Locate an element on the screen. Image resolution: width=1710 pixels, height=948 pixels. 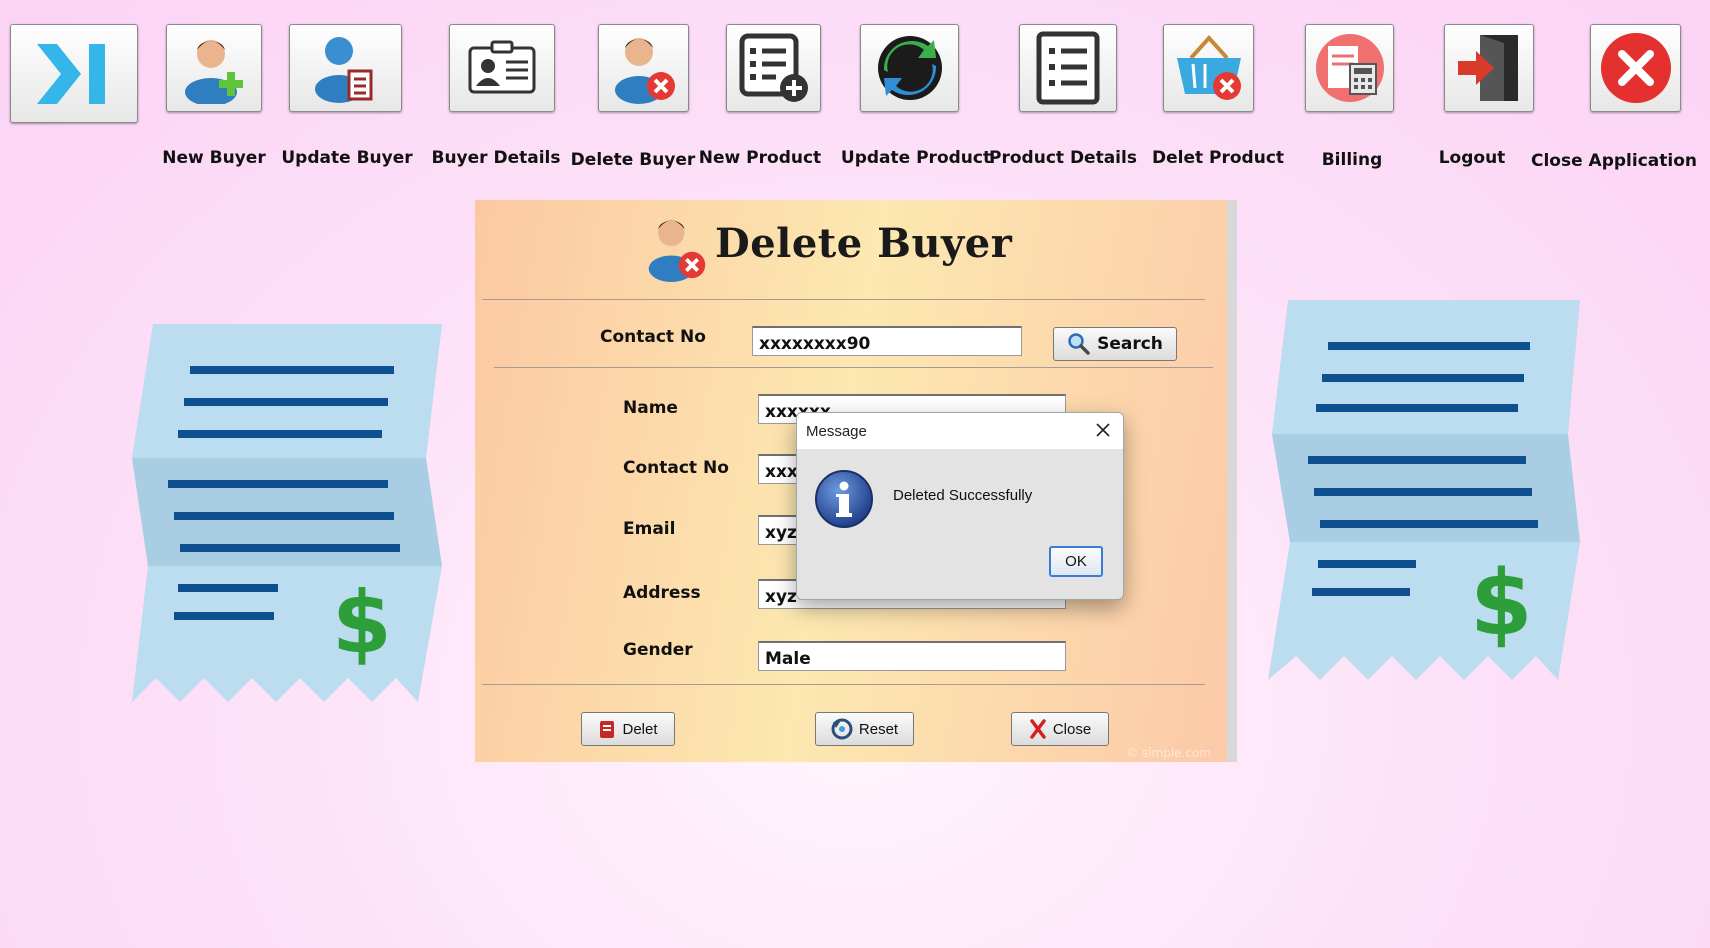
gender-field: Male is located at coordinates (912, 656).